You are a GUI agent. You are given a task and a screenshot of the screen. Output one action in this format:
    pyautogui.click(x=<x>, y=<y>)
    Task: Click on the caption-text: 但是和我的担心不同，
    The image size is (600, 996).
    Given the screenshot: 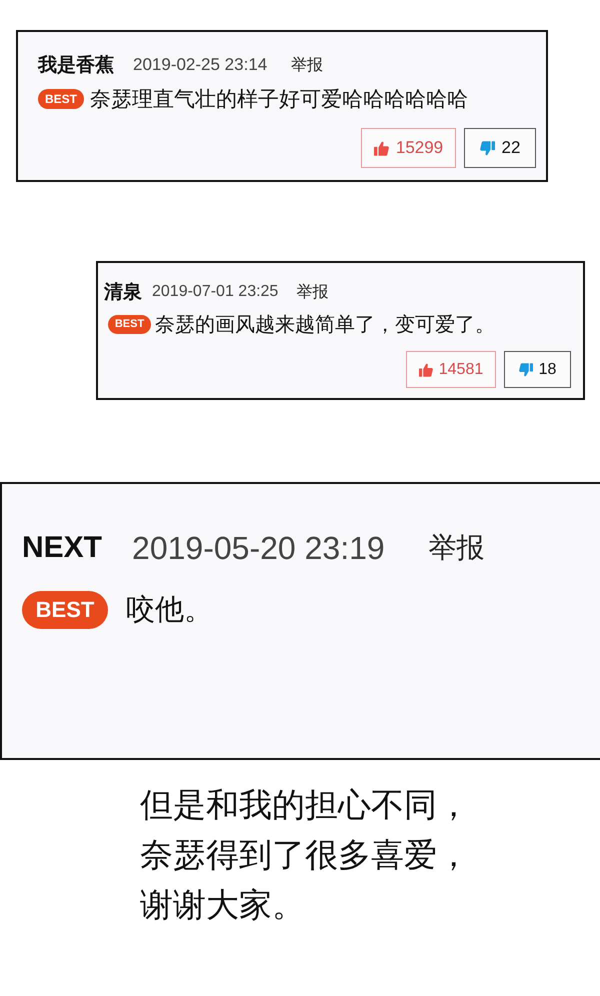 What is the action you would take?
    pyautogui.click(x=305, y=805)
    